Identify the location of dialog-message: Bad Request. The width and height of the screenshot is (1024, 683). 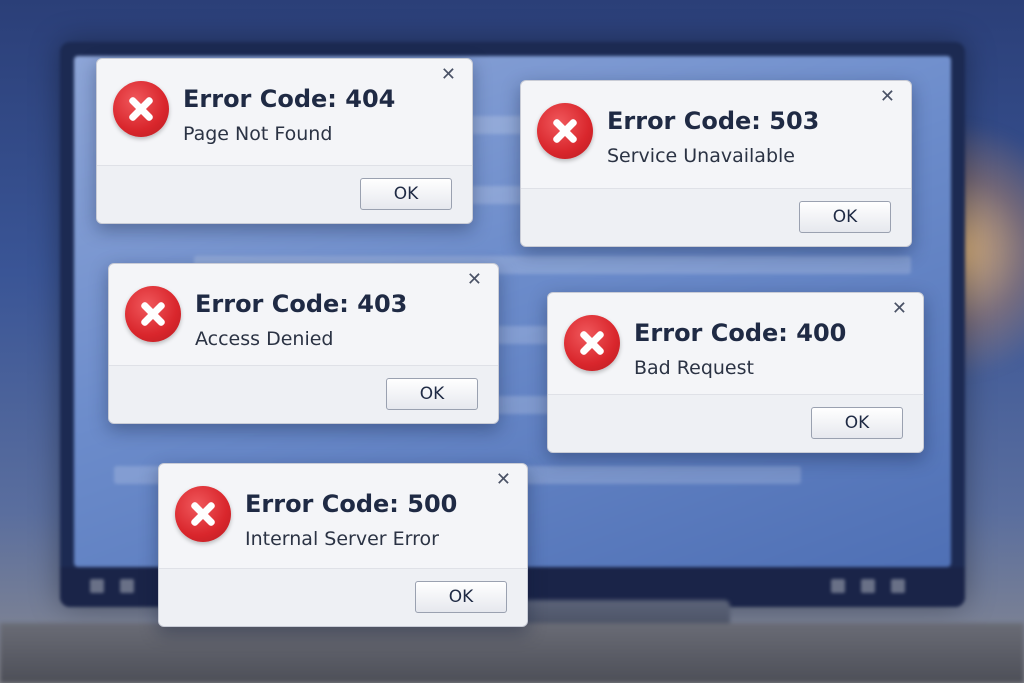
(694, 368).